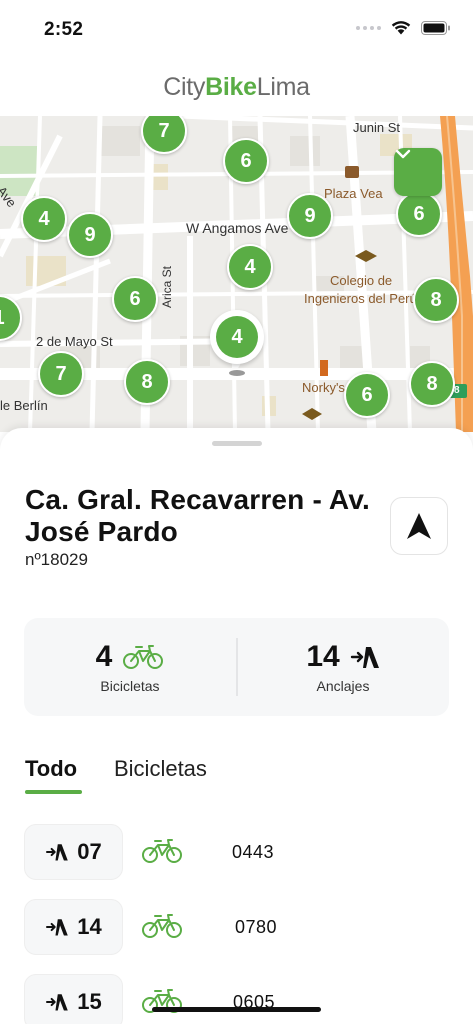 Image resolution: width=473 pixels, height=1024 pixels. I want to click on dock-number-pill: 14, so click(73, 927).